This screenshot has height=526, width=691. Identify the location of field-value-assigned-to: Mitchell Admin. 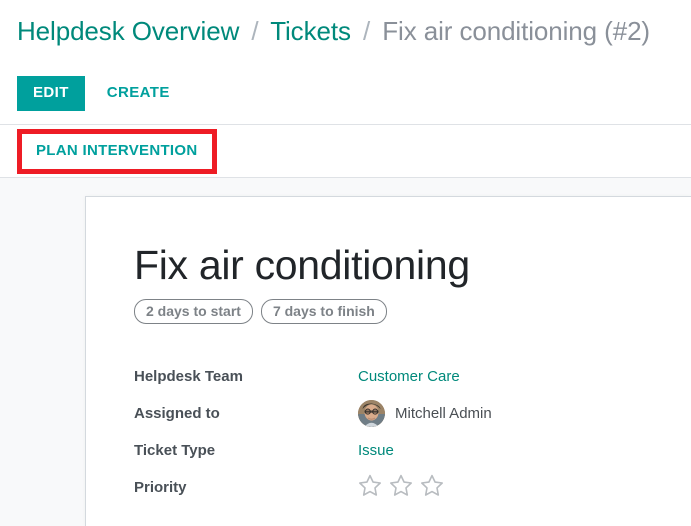
(425, 413).